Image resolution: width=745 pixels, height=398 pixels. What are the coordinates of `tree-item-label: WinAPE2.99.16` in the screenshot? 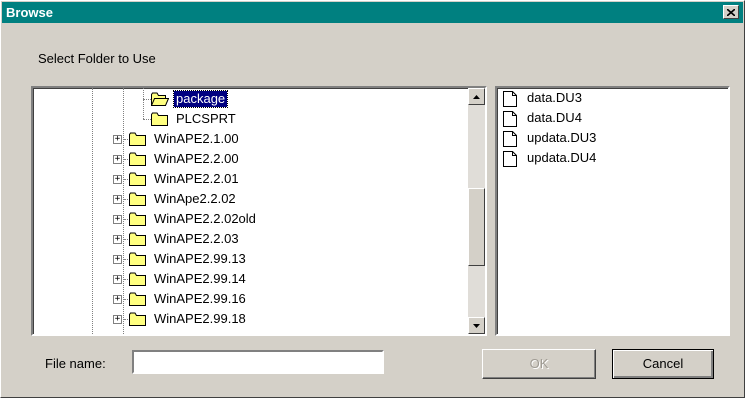 It's located at (200, 298).